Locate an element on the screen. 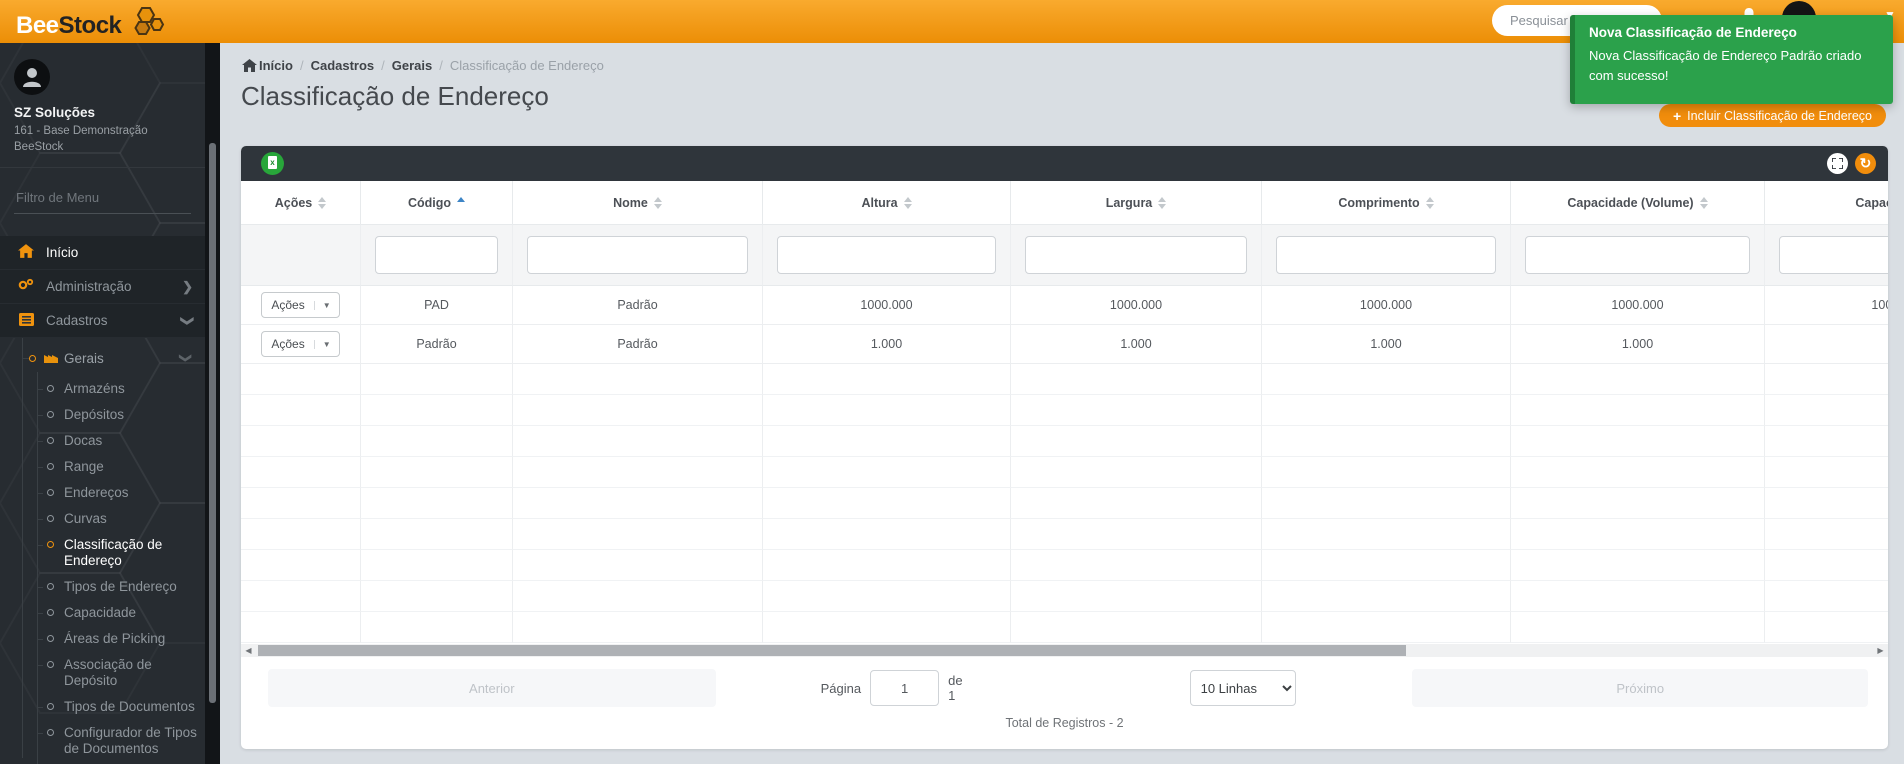 The width and height of the screenshot is (1904, 764). sidebar-item-label: Administração is located at coordinates (89, 287).